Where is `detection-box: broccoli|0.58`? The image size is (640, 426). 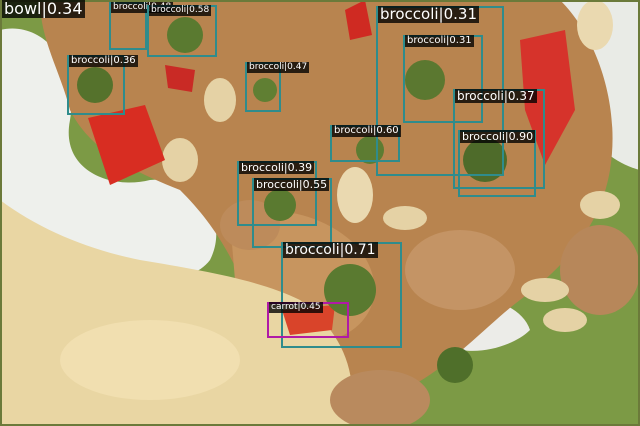
detection-box: broccoli|0.58 is located at coordinates (182, 31).